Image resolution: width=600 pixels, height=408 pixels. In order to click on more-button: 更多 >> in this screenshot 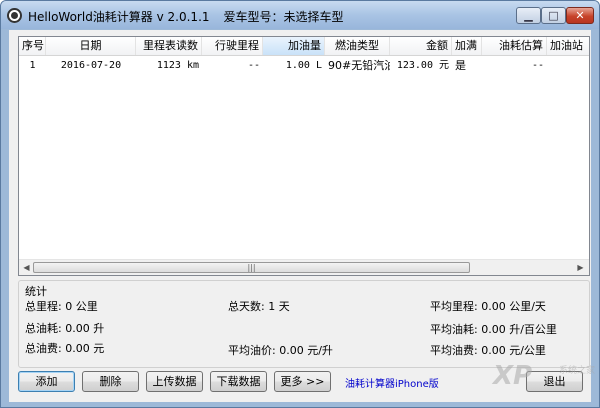, I will do `click(302, 381)`.